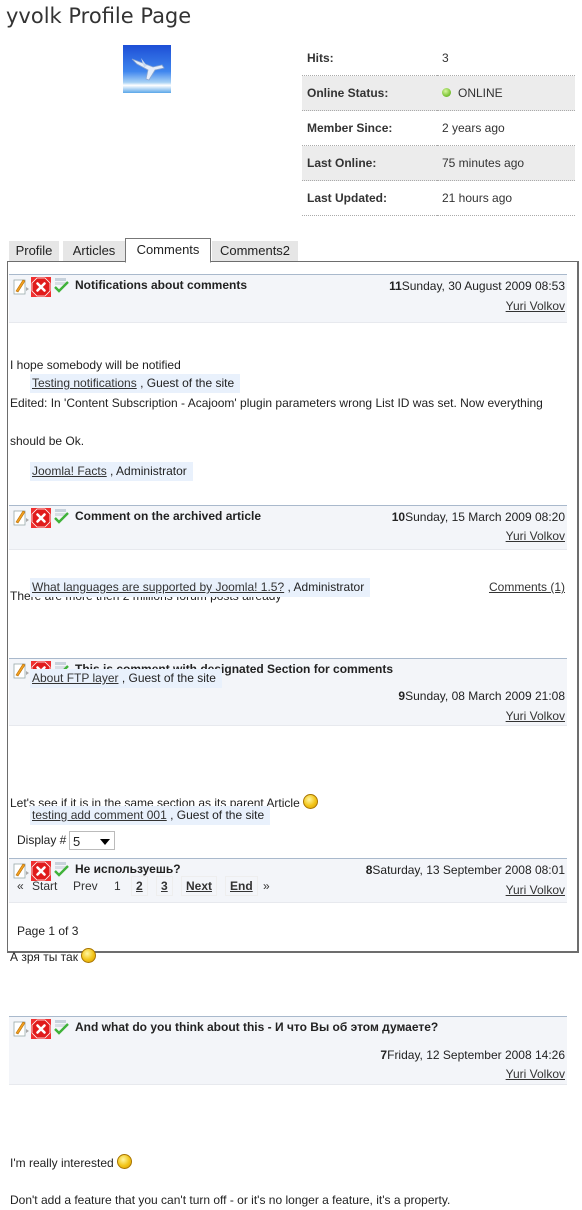  Describe the element at coordinates (384, 1055) in the screenshot. I see `comment-number: 7` at that location.